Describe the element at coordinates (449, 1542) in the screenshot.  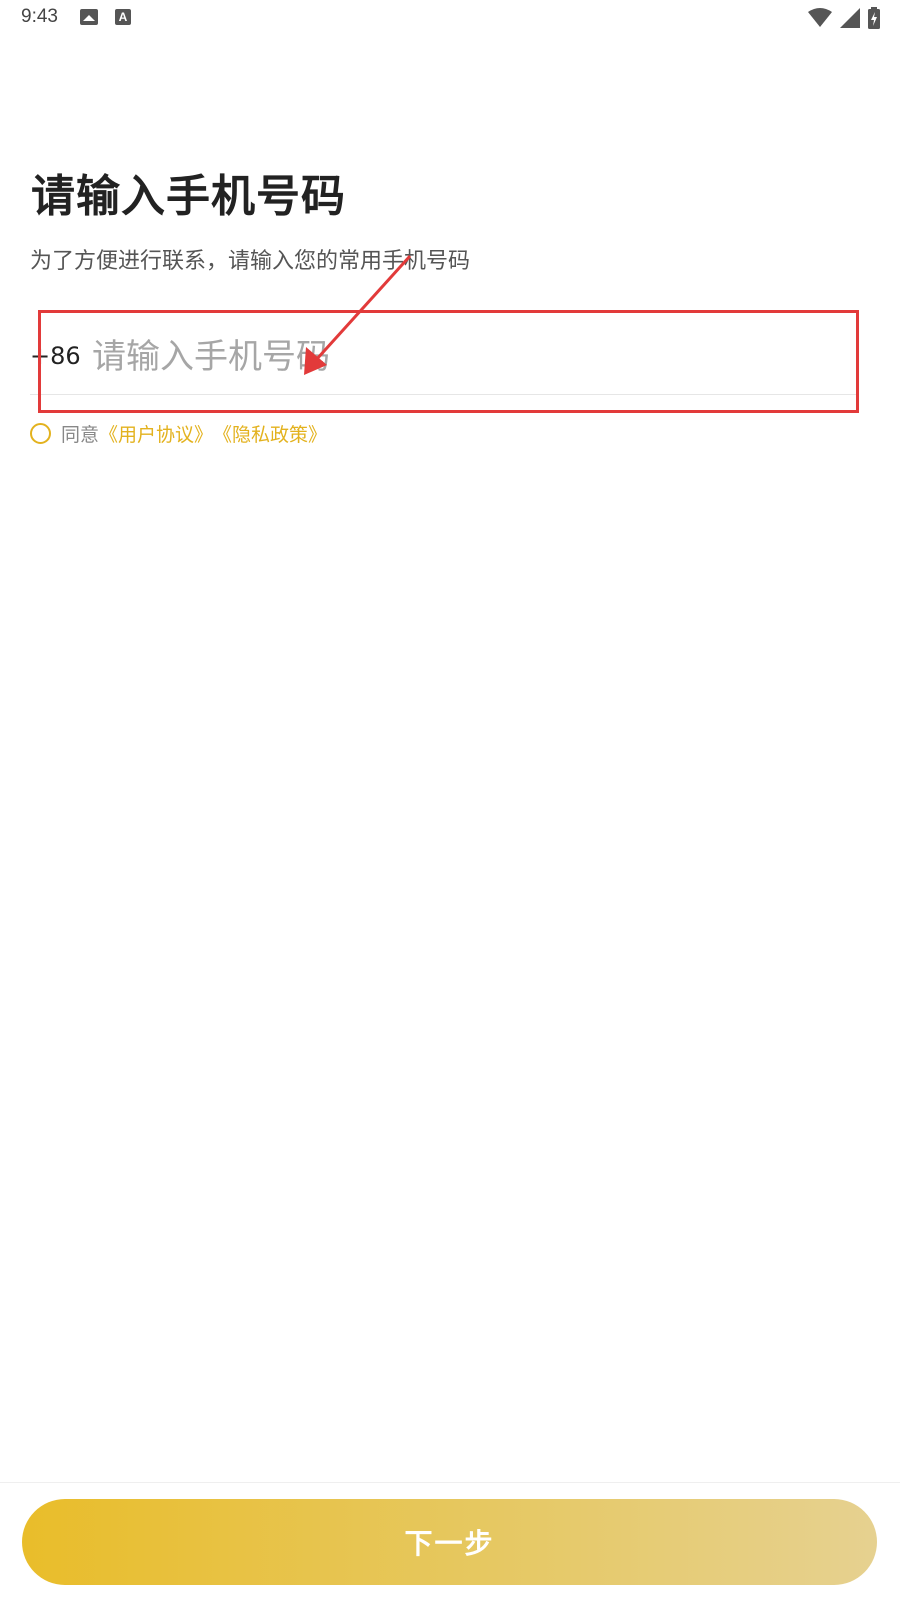
I see `next-step-button: 下一步` at that location.